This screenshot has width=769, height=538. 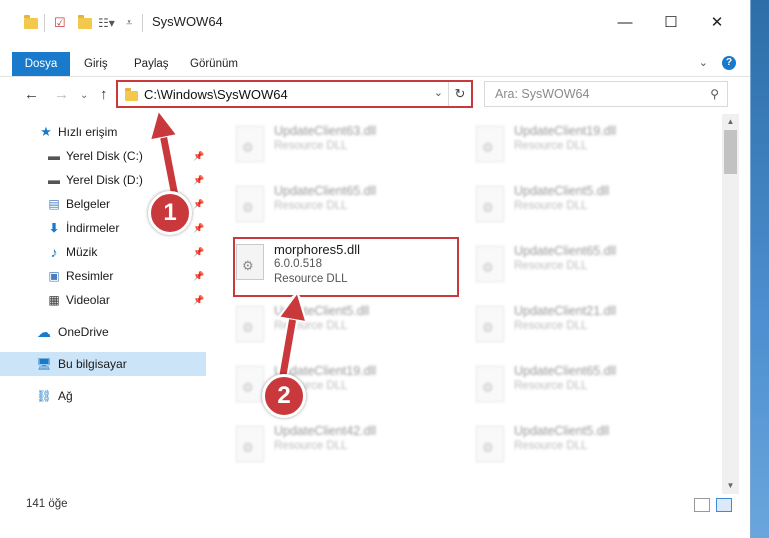 What do you see at coordinates (325, 131) in the screenshot?
I see `file-name: UpdateClient63.dll` at bounding box center [325, 131].